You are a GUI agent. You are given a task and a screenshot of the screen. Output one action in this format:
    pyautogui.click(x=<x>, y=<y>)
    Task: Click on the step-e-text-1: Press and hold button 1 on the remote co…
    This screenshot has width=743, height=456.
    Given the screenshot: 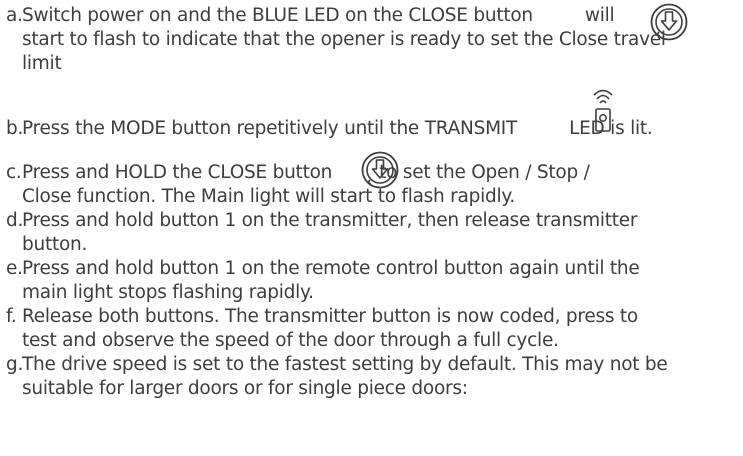 What is the action you would take?
    pyautogui.click(x=331, y=268)
    